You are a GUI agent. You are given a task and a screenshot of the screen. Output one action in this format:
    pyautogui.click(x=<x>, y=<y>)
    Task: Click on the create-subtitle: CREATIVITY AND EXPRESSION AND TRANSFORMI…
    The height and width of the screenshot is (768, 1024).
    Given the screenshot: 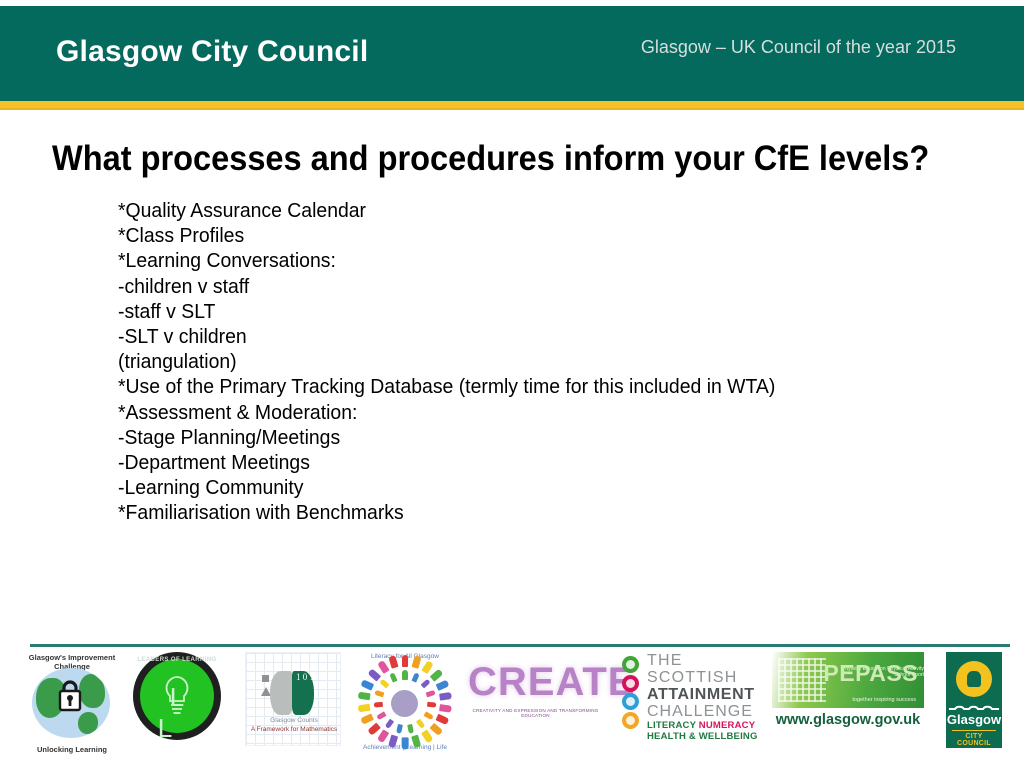 What is the action you would take?
    pyautogui.click(x=535, y=713)
    